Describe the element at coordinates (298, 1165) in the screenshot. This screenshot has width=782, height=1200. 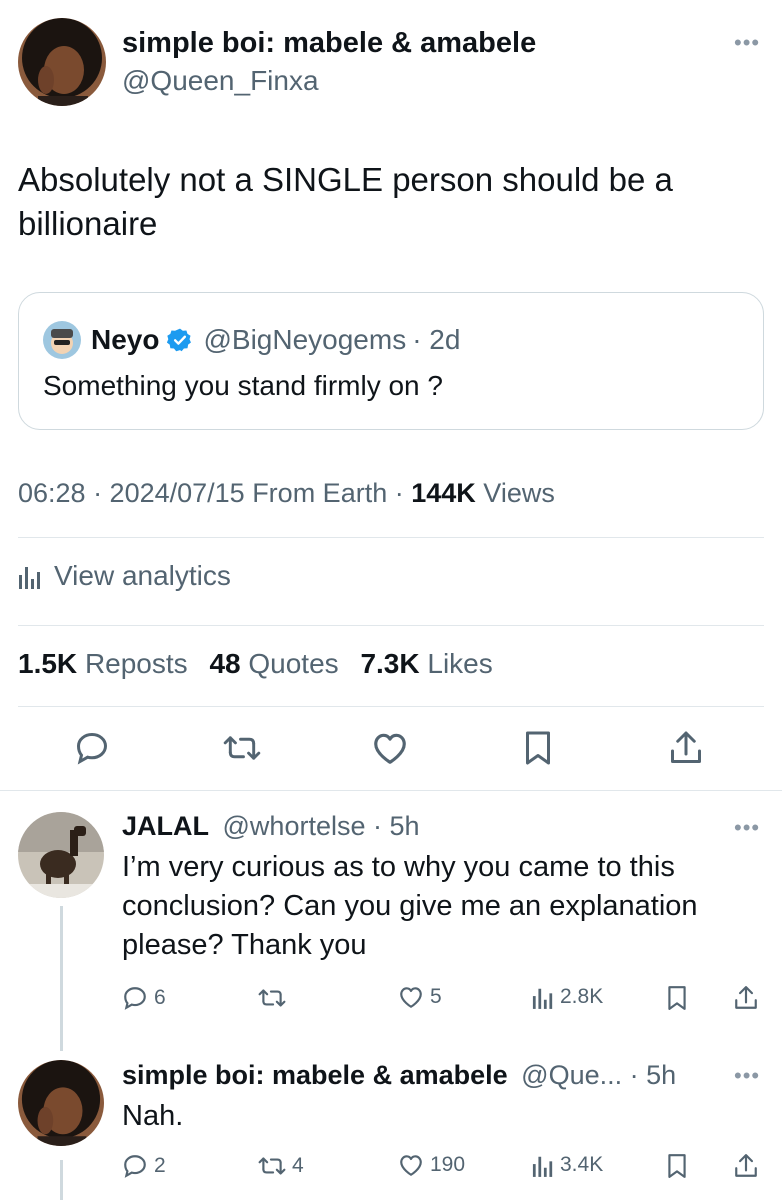
I see `repost-count: 4` at that location.